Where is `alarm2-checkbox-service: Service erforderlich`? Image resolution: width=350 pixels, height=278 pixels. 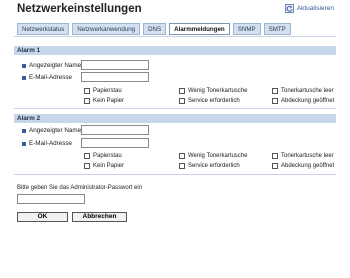 alarm2-checkbox-service: Service erforderlich is located at coordinates (209, 166).